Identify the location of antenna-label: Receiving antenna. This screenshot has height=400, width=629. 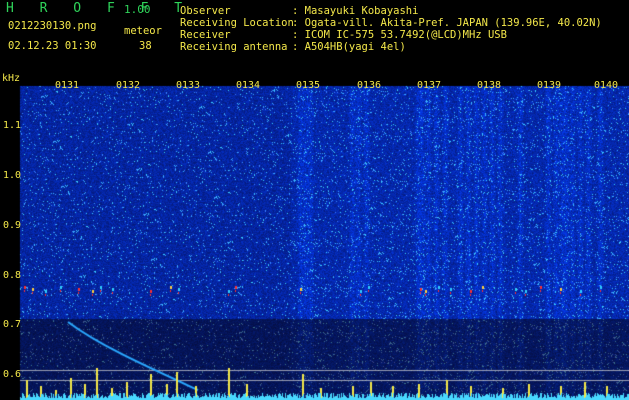
(234, 47).